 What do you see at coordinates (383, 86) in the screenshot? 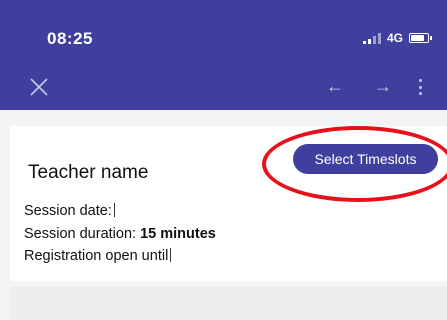
I see `arrow-right-icon: →` at bounding box center [383, 86].